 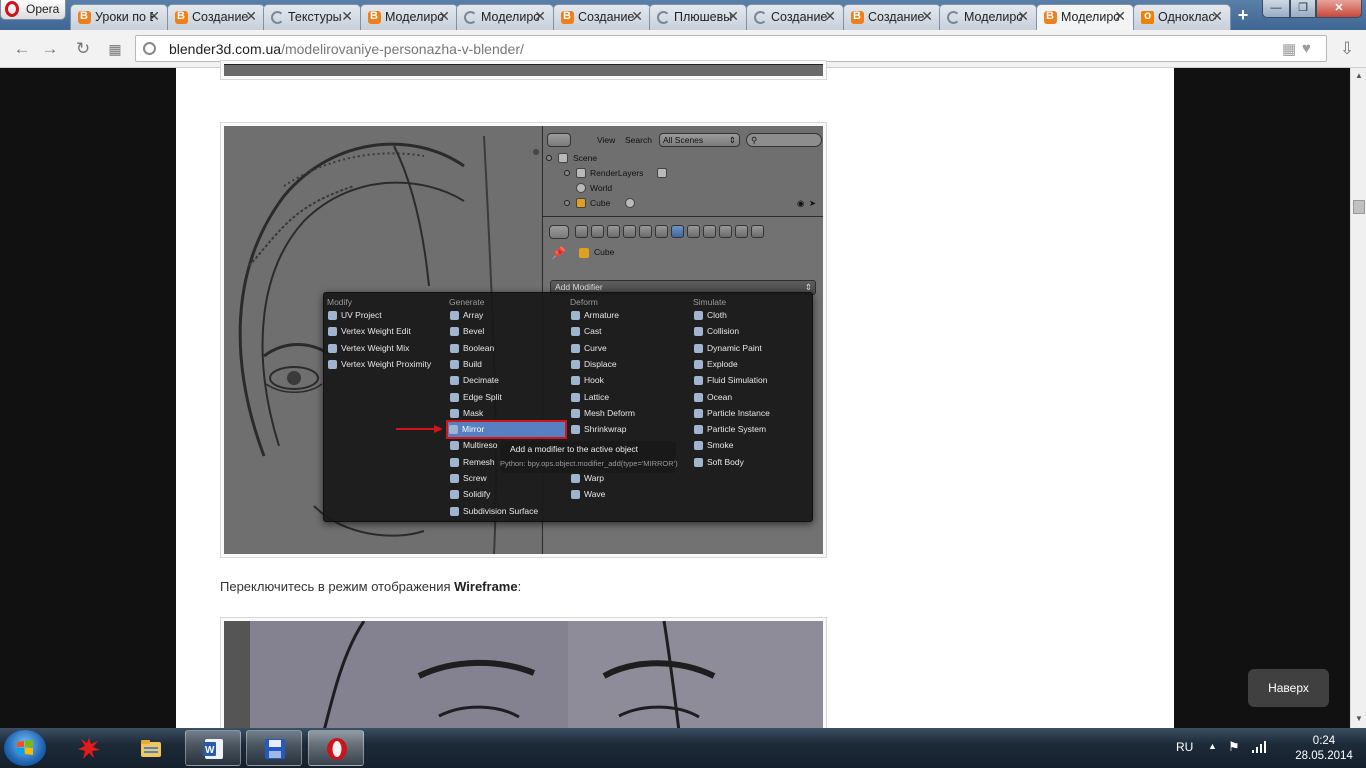 I want to click on browser-tab: loading-spinner-icon Плюшевый✕, so click(x=698, y=17).